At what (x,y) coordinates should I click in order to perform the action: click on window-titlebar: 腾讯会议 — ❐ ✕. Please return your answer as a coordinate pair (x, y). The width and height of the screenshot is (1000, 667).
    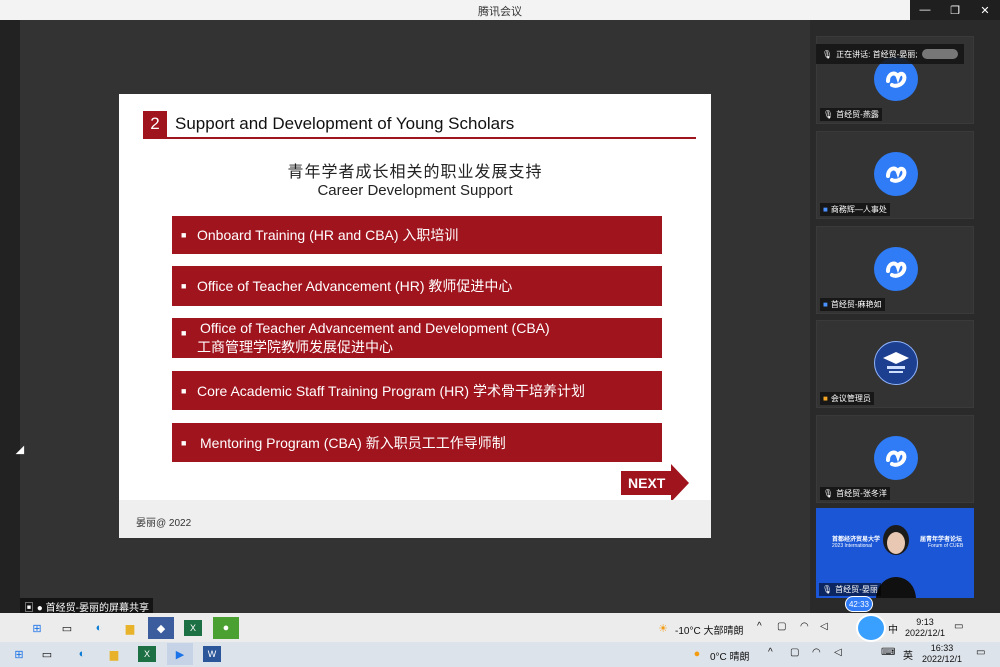
    Looking at the image, I should click on (500, 10).